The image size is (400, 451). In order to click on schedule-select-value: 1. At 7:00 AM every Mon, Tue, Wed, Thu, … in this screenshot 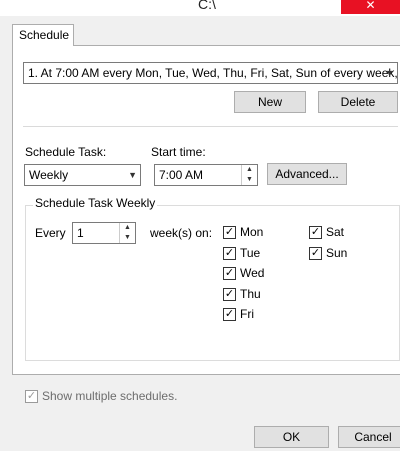, I will do `click(213, 73)`.